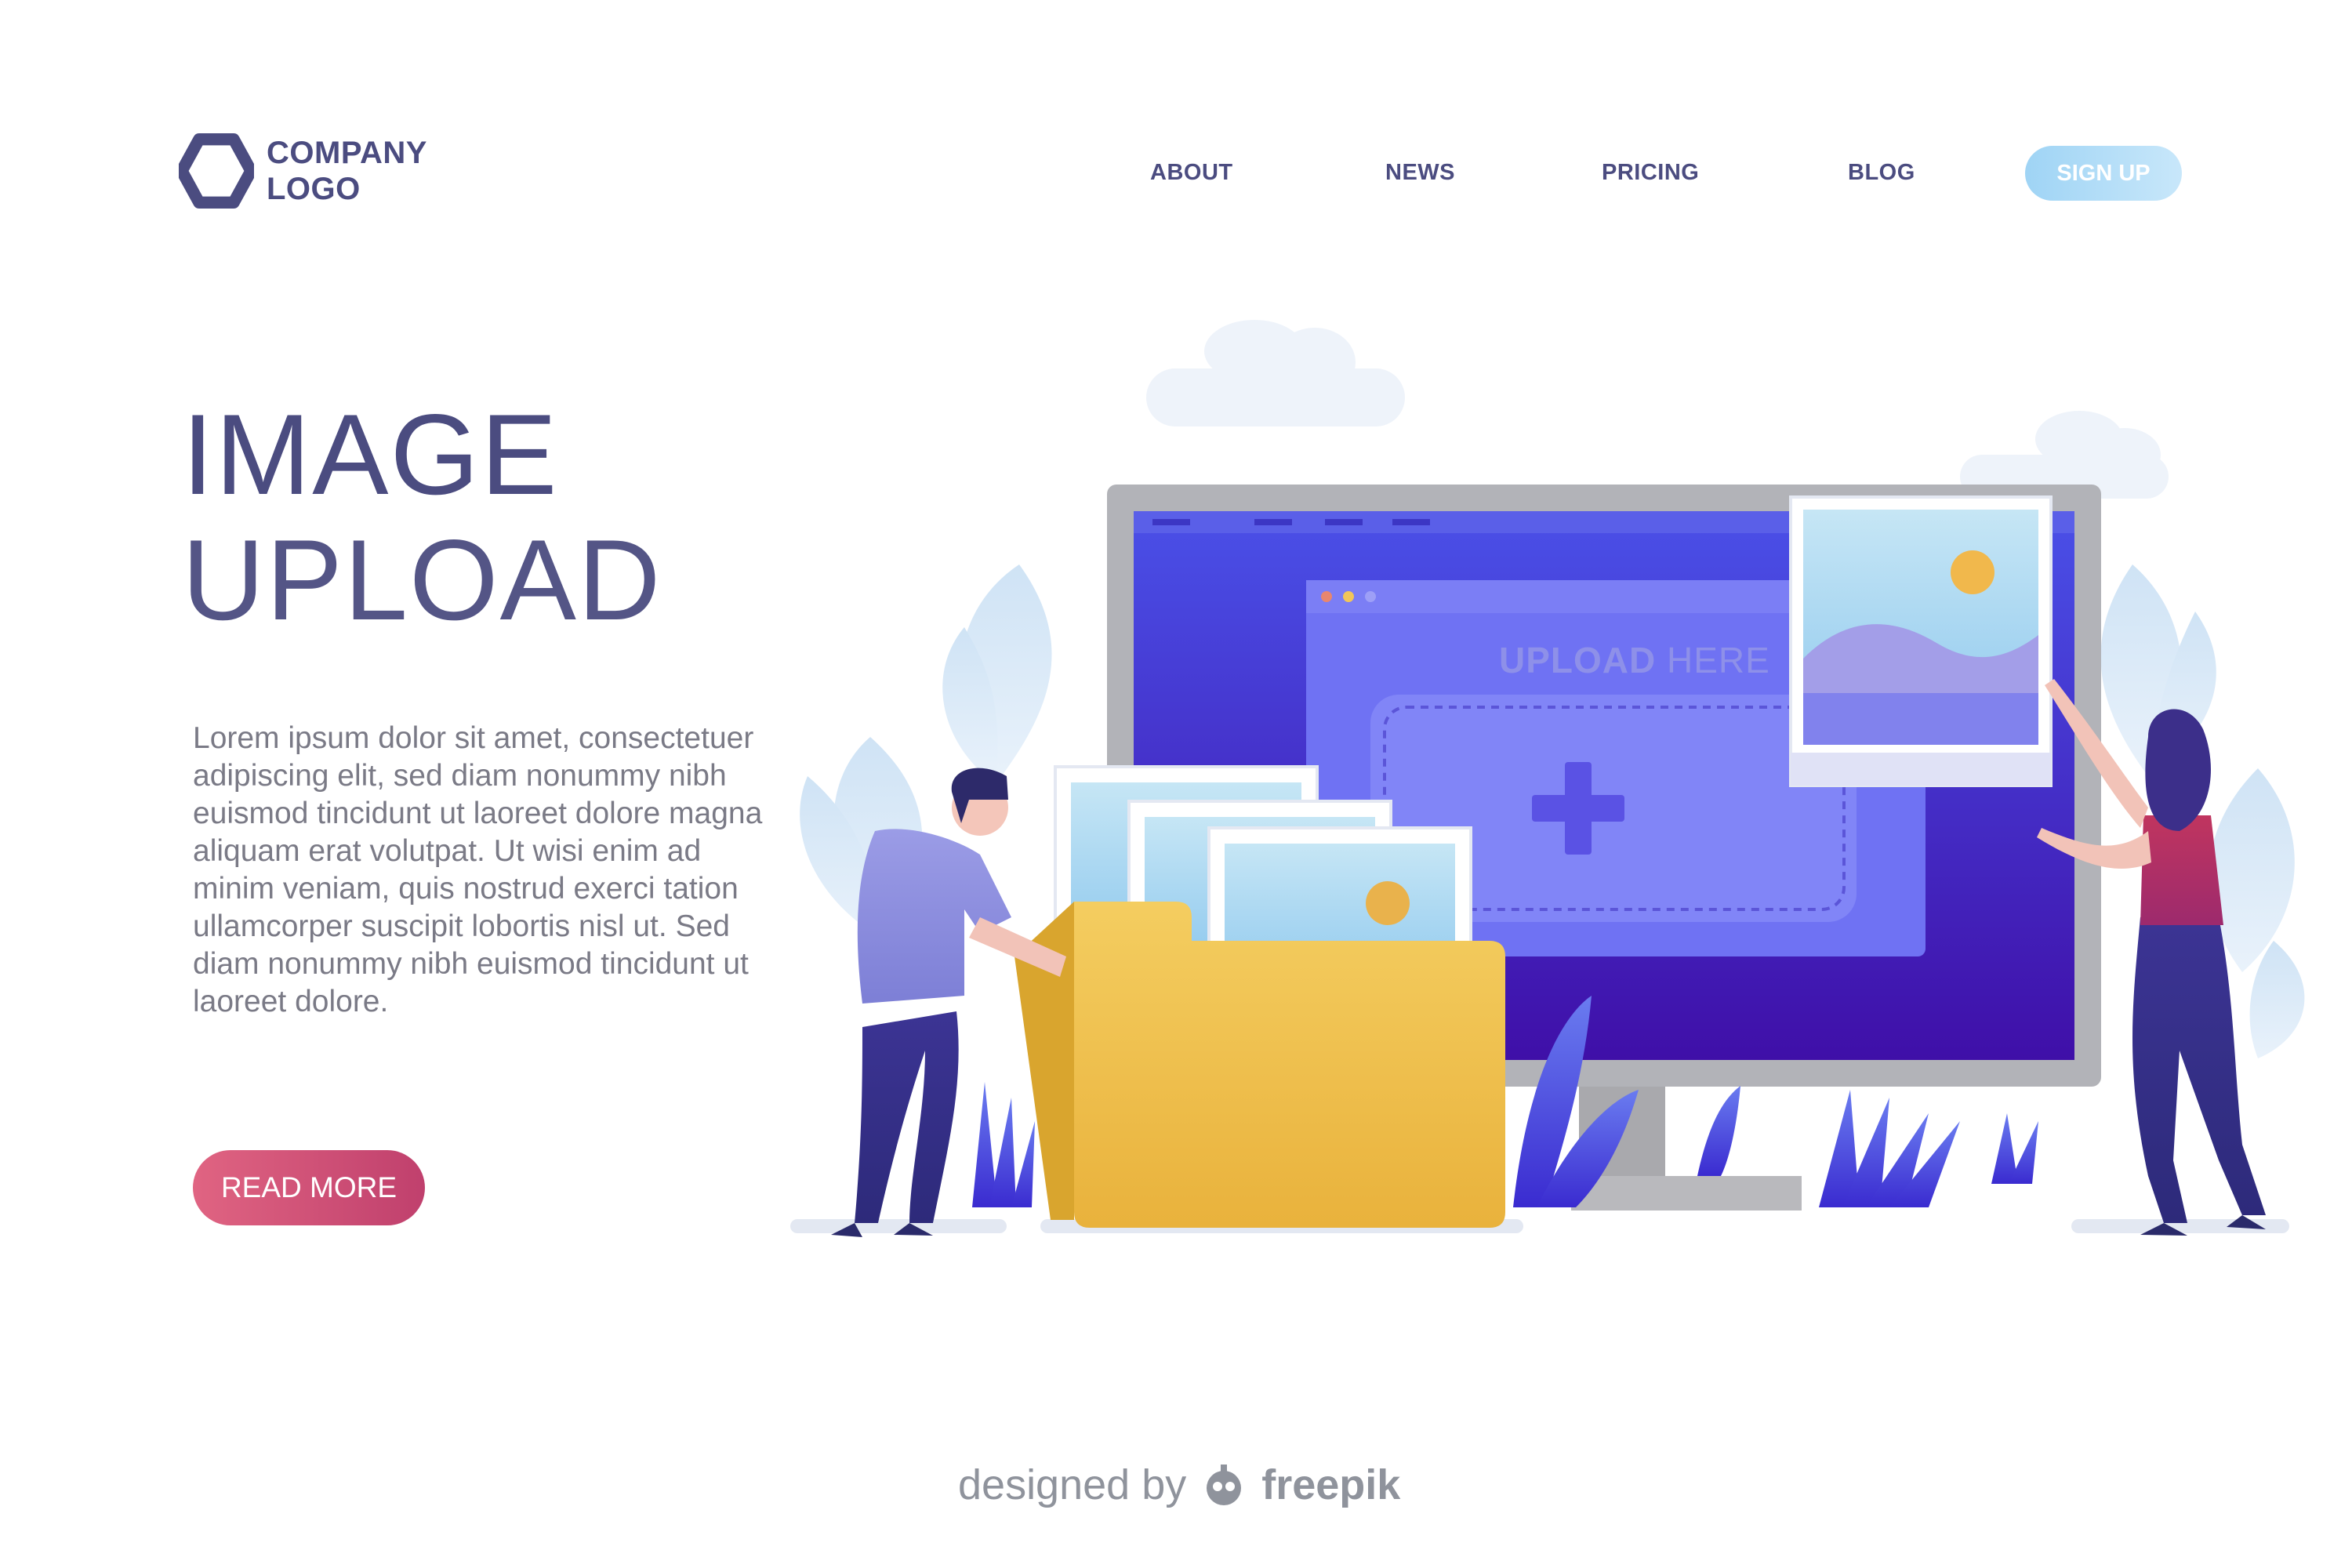  Describe the element at coordinates (1259, 1065) in the screenshot. I see `folder-icon` at that location.